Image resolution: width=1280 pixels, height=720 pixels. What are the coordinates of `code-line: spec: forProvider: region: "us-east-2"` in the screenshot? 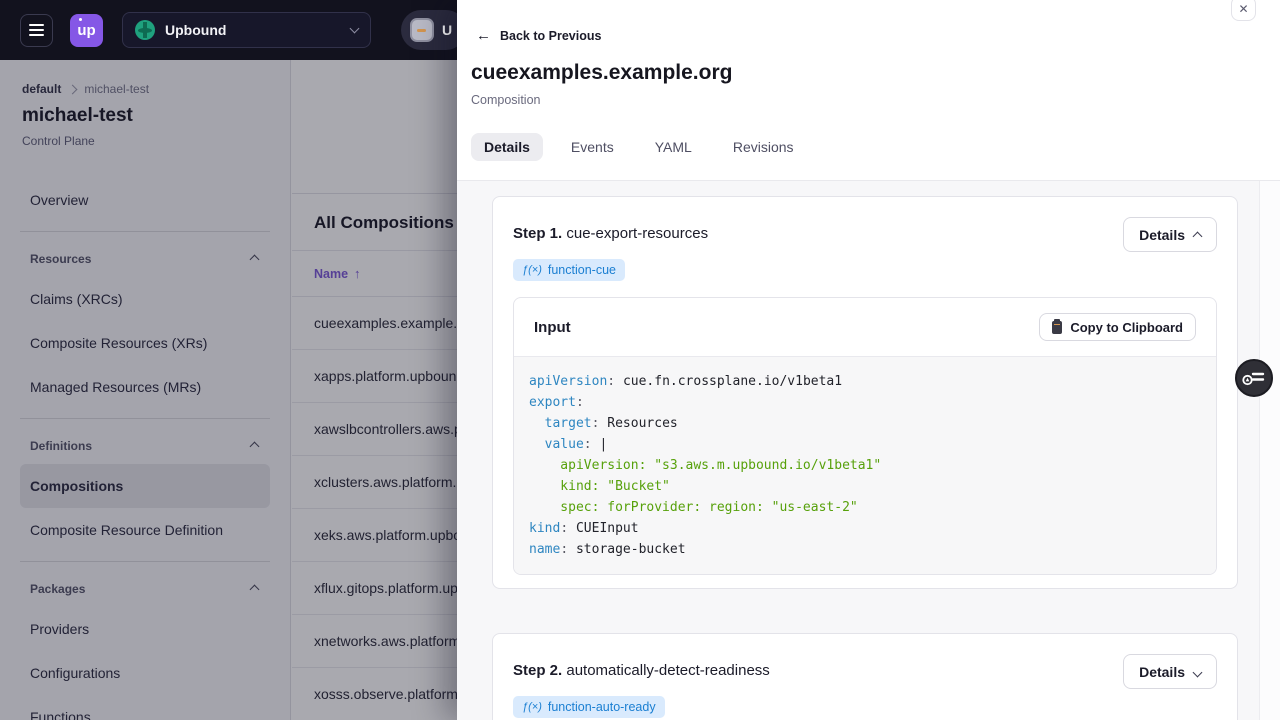 It's located at (693, 507).